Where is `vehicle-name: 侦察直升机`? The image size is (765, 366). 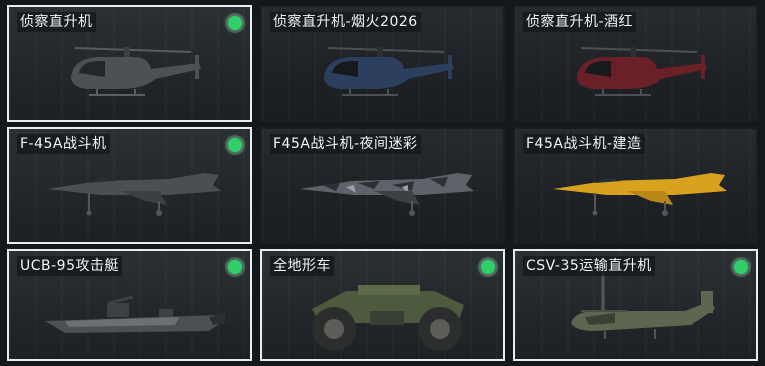
vehicle-name: 侦察直升机 is located at coordinates (56, 22).